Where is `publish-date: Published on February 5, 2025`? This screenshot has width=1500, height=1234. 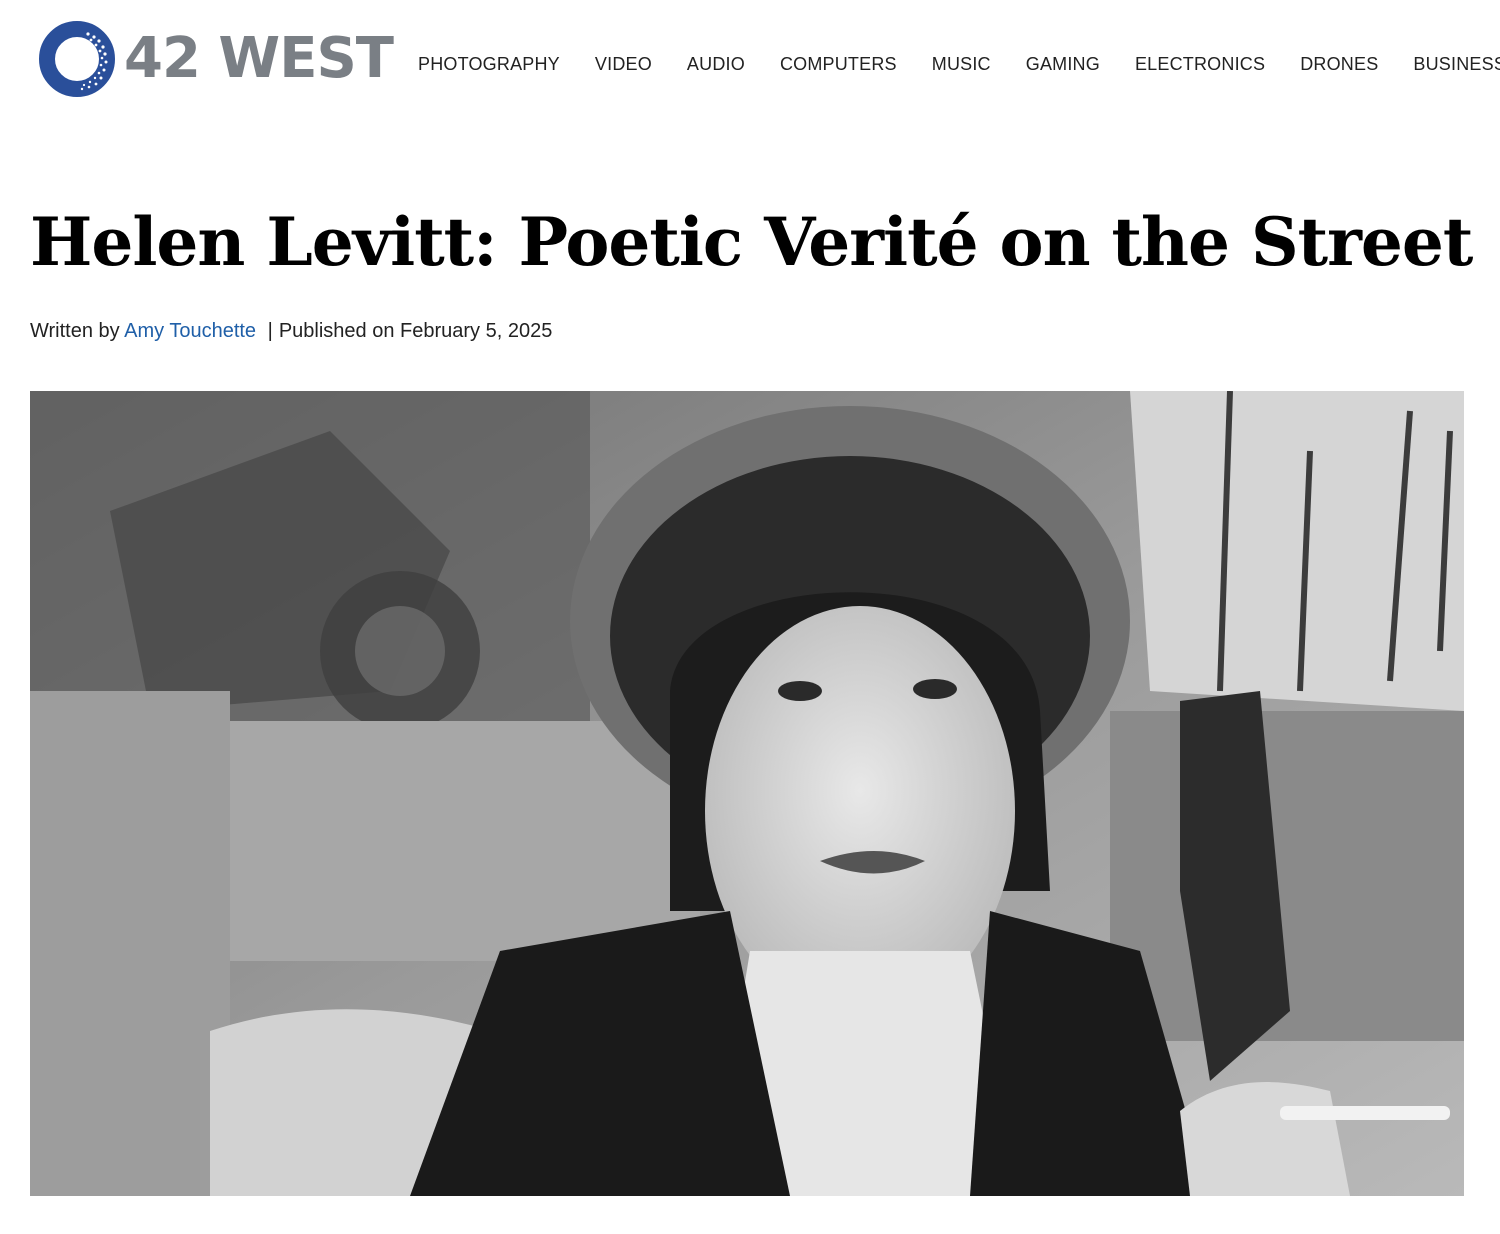 publish-date: Published on February 5, 2025 is located at coordinates (415, 331).